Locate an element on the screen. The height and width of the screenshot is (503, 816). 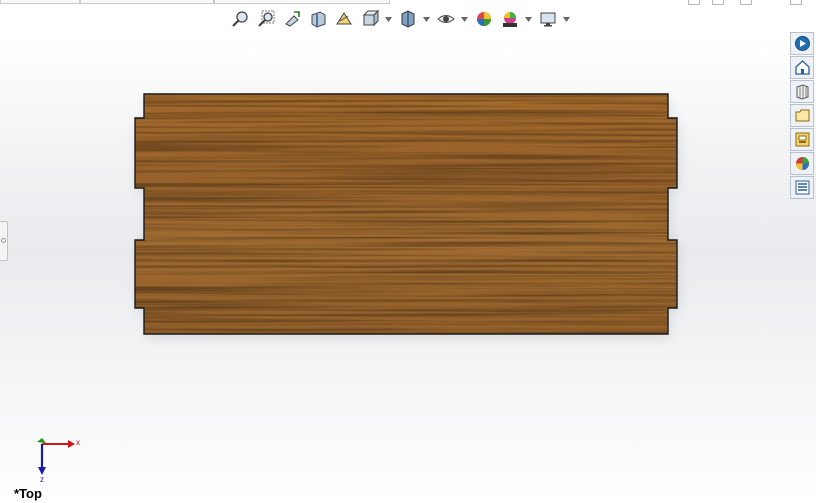
view-palette-icon is located at coordinates (802, 115).